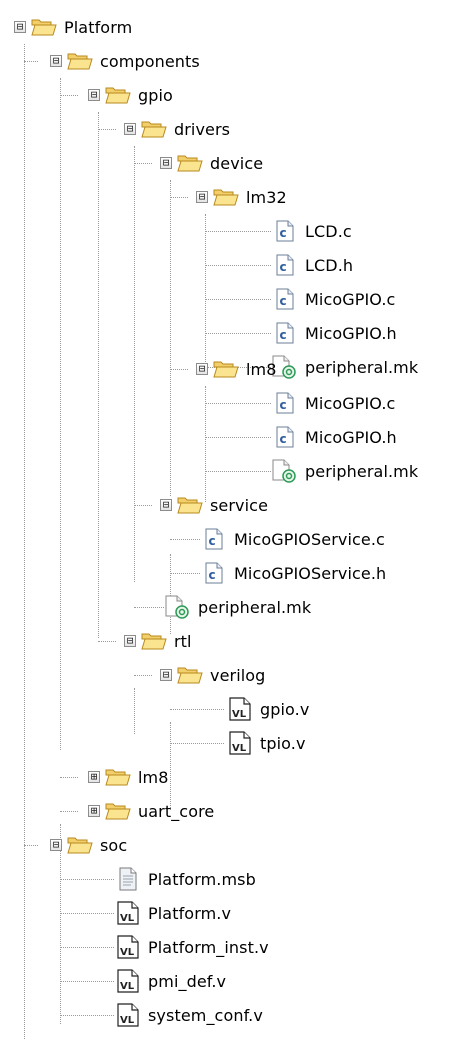  Describe the element at coordinates (344, 367) in the screenshot. I see `tree-file-peripheral-mk: peripheral.mk` at that location.